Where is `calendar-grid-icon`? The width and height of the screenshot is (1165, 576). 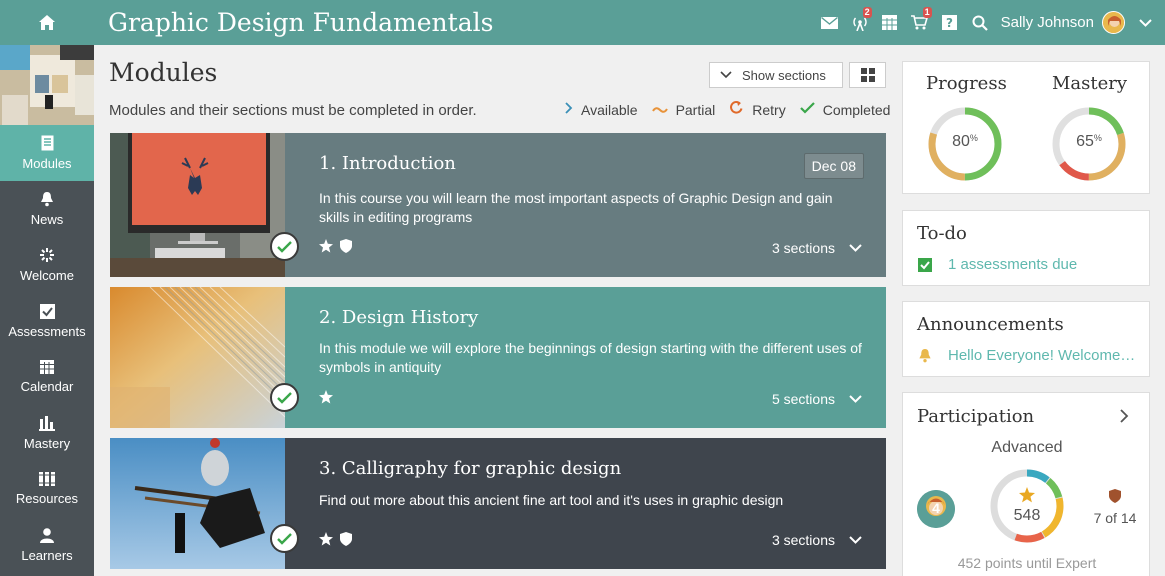
calendar-grid-icon is located at coordinates (890, 22).